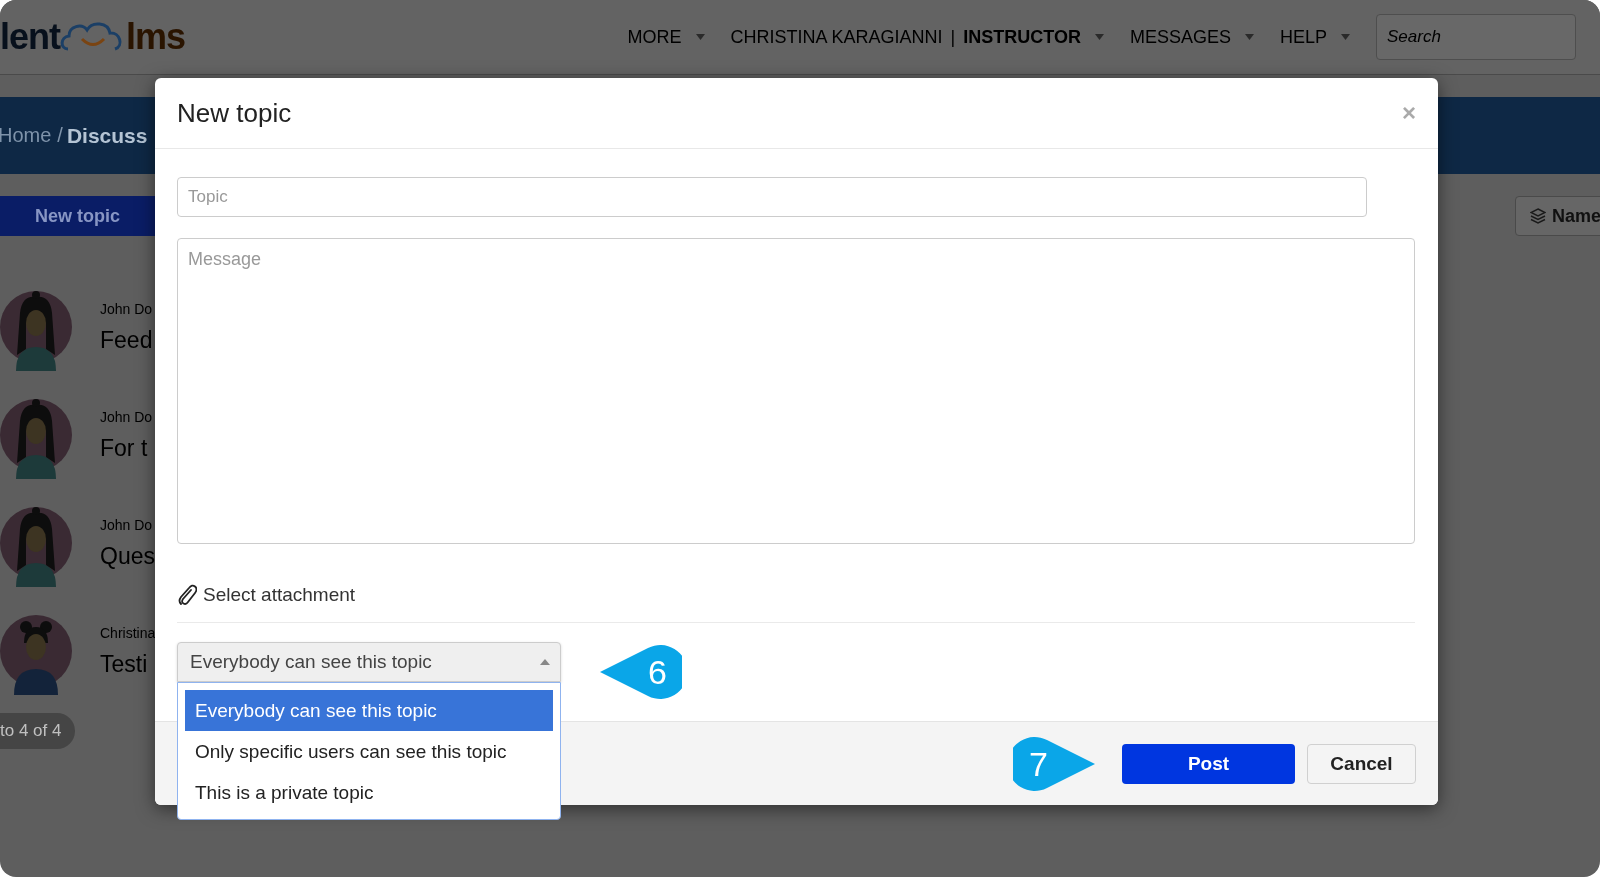  What do you see at coordinates (234, 113) in the screenshot?
I see `dialog-title: New topic` at bounding box center [234, 113].